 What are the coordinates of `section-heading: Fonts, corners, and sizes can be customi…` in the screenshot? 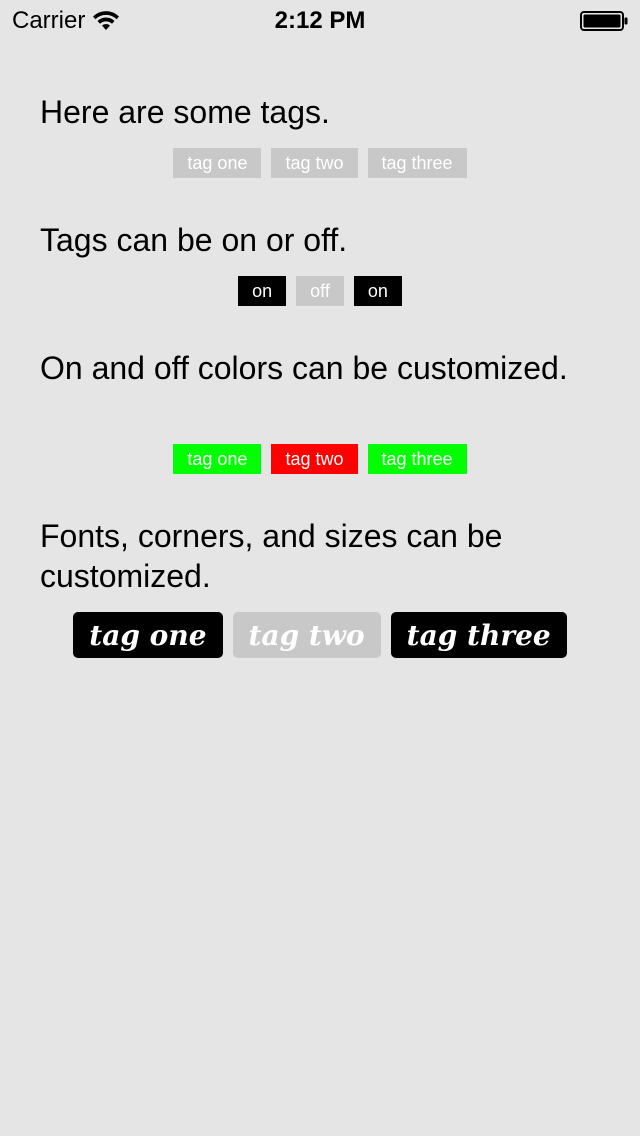 It's located at (271, 556).